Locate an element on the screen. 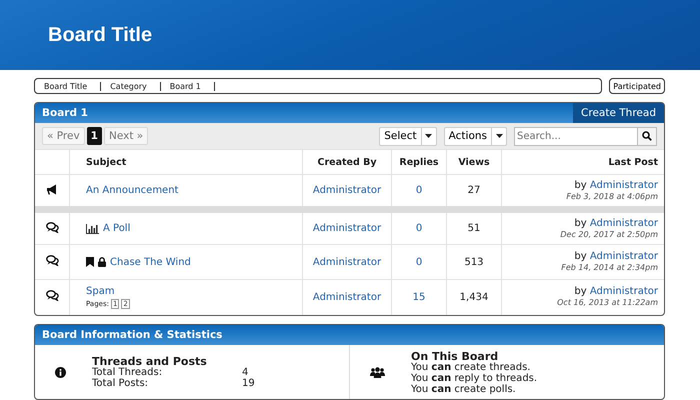 This screenshot has width=700, height=400. search-icon is located at coordinates (647, 136).